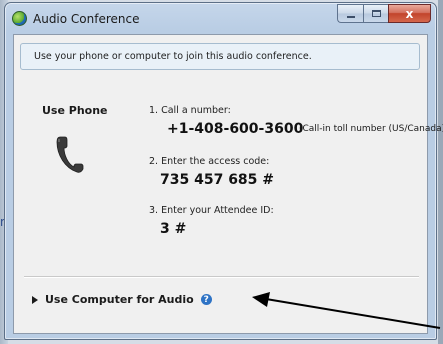  I want to click on webex-globe-icon, so click(19, 18).